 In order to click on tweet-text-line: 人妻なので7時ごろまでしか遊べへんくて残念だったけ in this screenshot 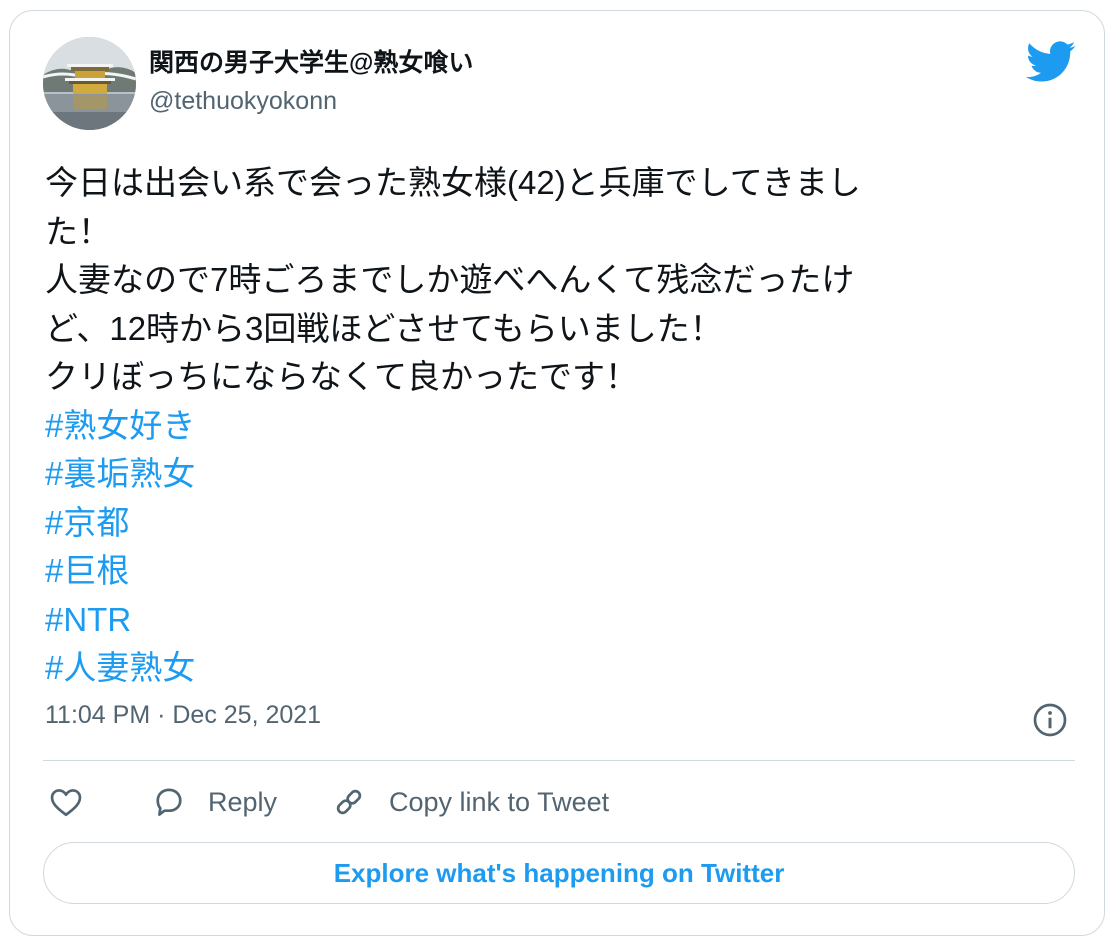, I will do `click(450, 279)`.